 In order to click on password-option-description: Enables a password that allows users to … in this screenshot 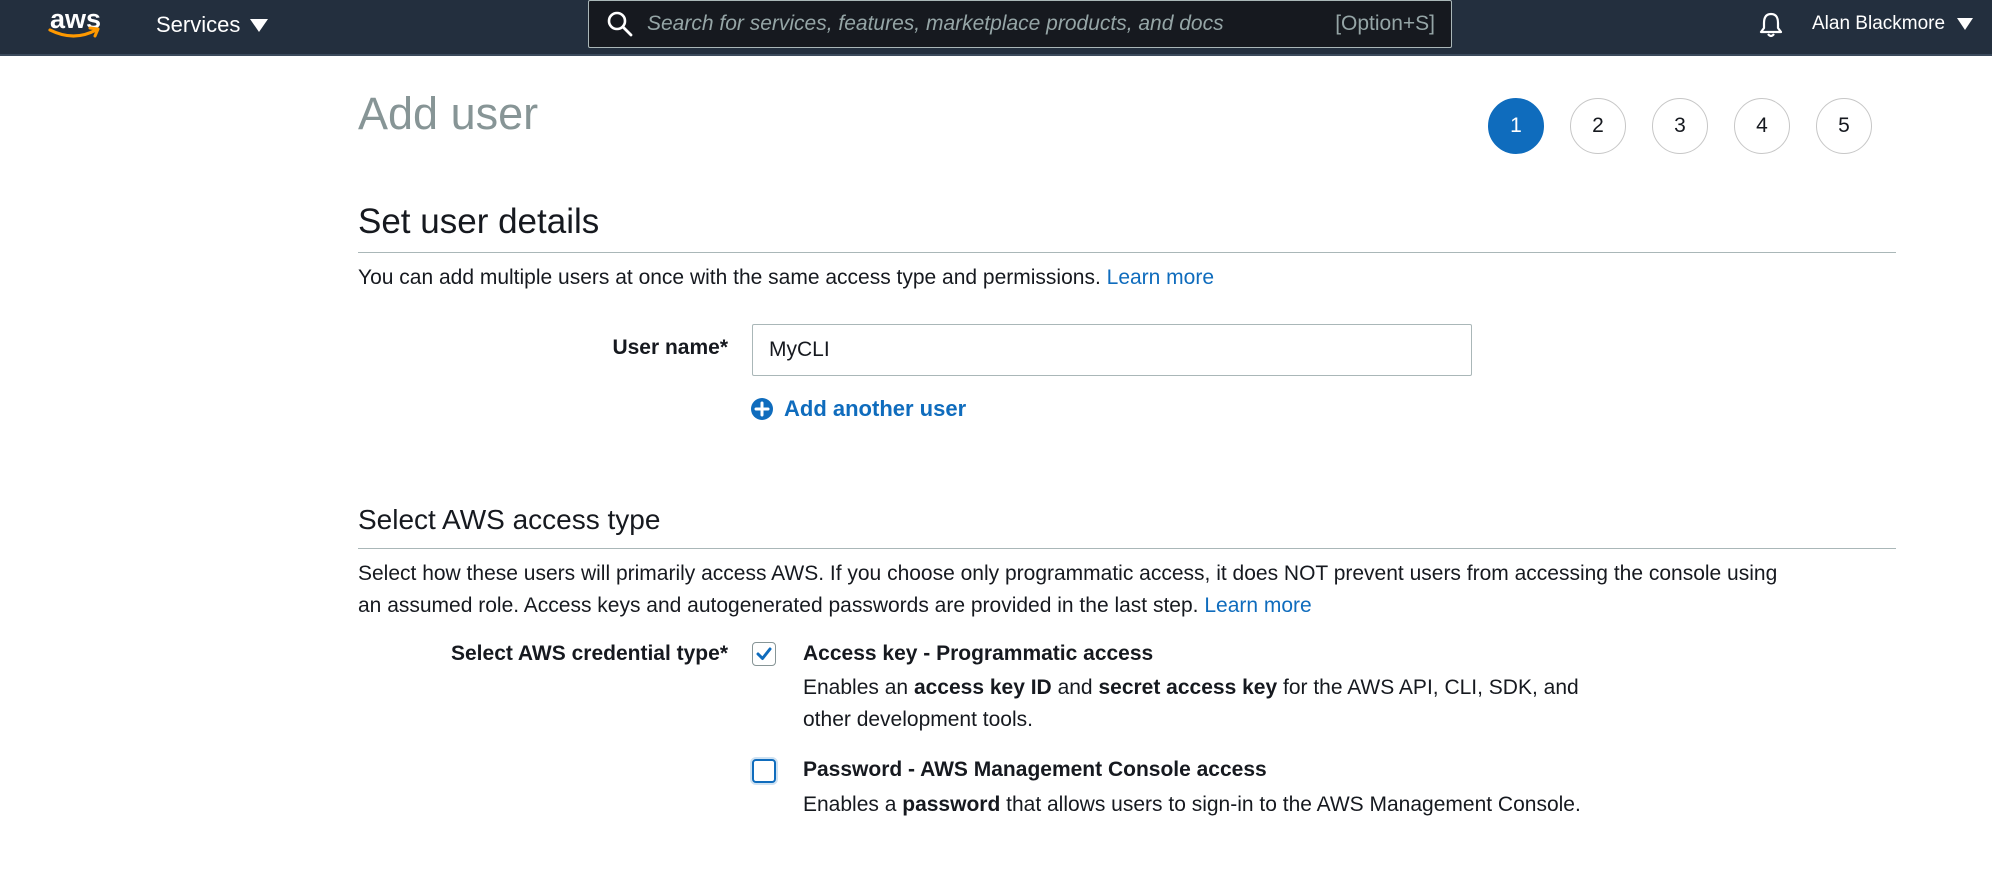, I will do `click(1192, 805)`.